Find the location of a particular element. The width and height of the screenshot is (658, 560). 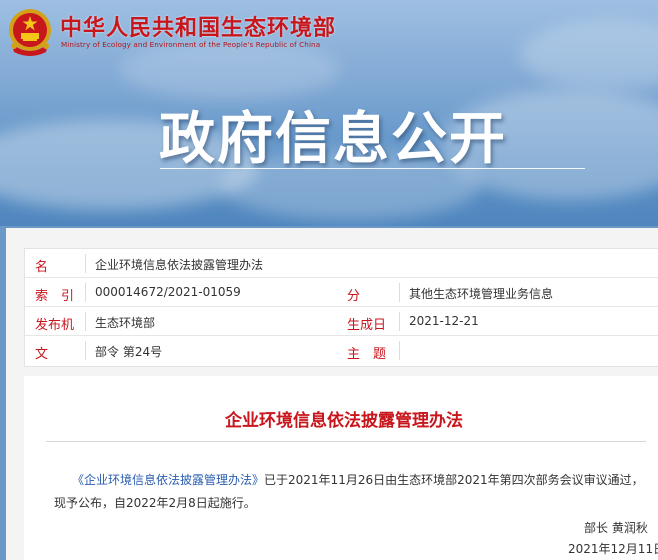

document-divider is located at coordinates (346, 441).